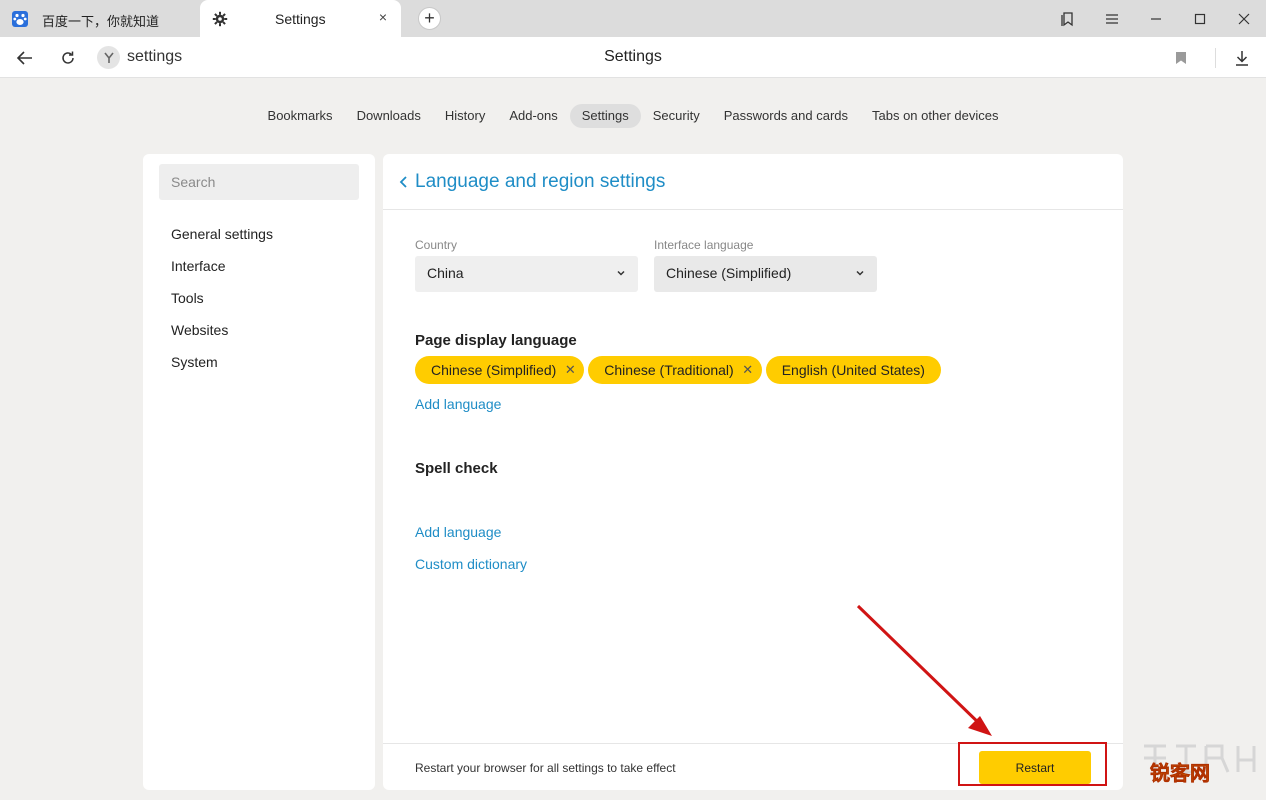 Image resolution: width=1266 pixels, height=800 pixels. Describe the element at coordinates (101, 21) in the screenshot. I see `tab-title: 百度一下，你就知道` at that location.